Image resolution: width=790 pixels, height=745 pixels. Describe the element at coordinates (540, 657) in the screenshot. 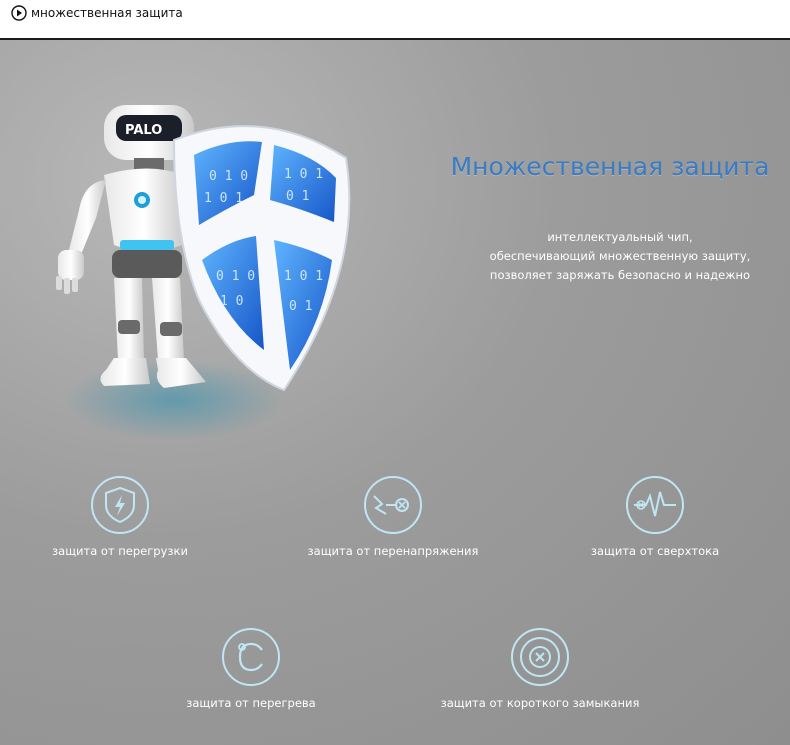

I see `short-circuit-x-icon` at that location.